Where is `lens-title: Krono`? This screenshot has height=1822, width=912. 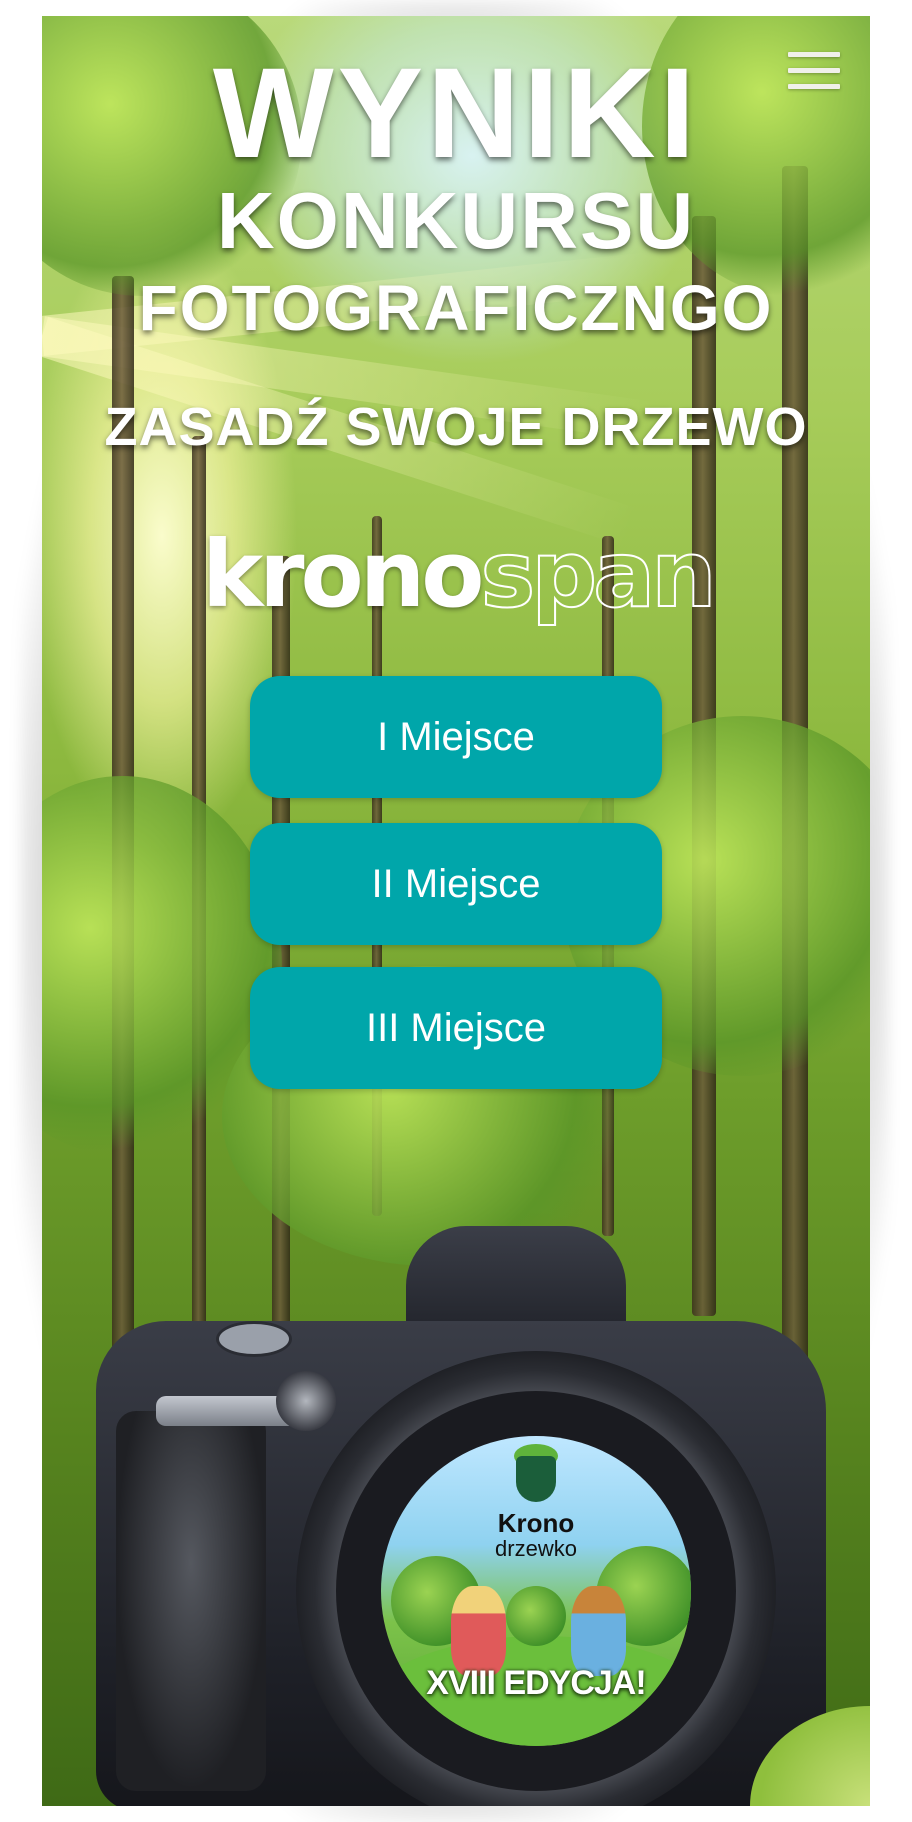 lens-title: Krono is located at coordinates (536, 1523).